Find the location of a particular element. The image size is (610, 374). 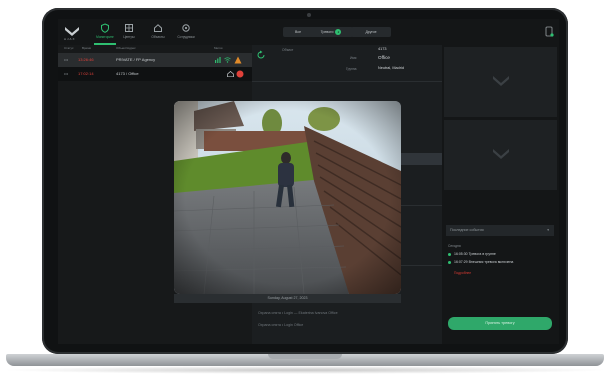

event-item: 16:07:29 Внешняя тревога включена is located at coordinates (480, 262).